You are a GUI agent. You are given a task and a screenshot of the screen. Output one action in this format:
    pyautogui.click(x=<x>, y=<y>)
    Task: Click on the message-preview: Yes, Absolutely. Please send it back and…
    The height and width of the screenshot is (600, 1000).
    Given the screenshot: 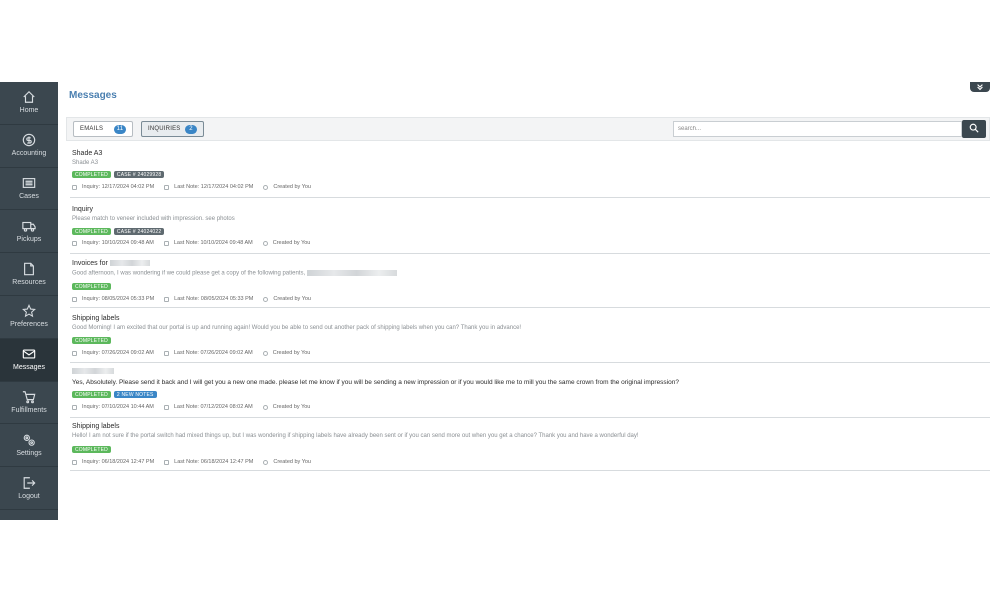 What is the action you would take?
    pyautogui.click(x=375, y=382)
    